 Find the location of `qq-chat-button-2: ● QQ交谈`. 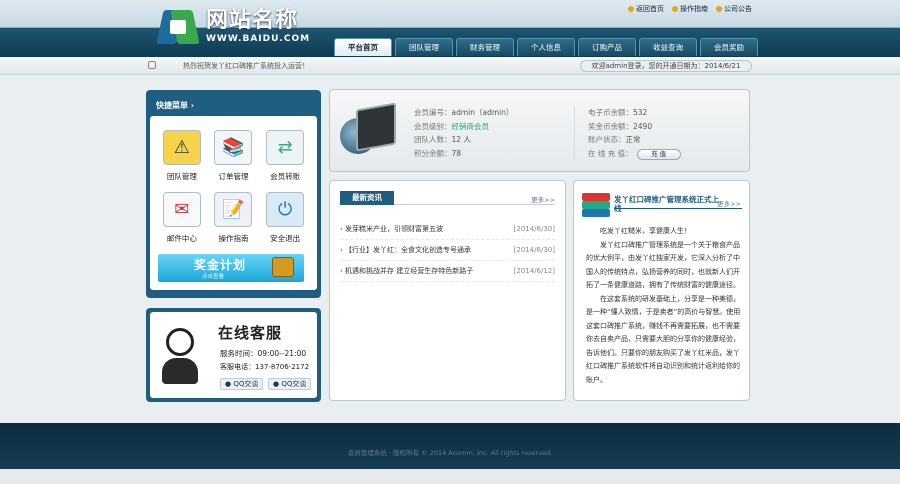

qq-chat-button-2: ● QQ交谈 is located at coordinates (290, 384).